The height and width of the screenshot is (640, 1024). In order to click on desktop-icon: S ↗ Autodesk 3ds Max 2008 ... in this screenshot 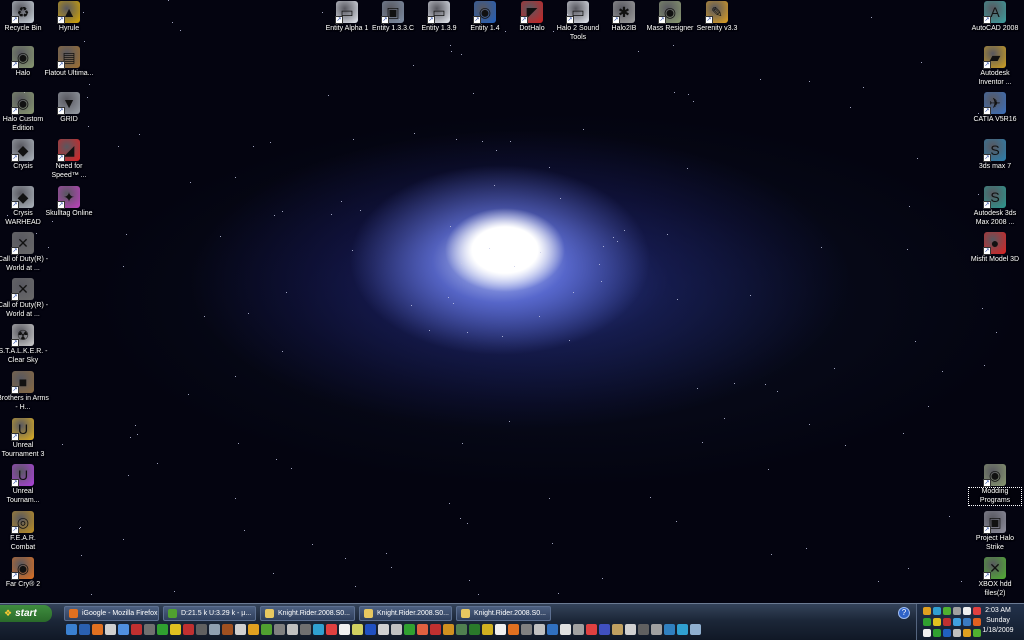, I will do `click(995, 206)`.